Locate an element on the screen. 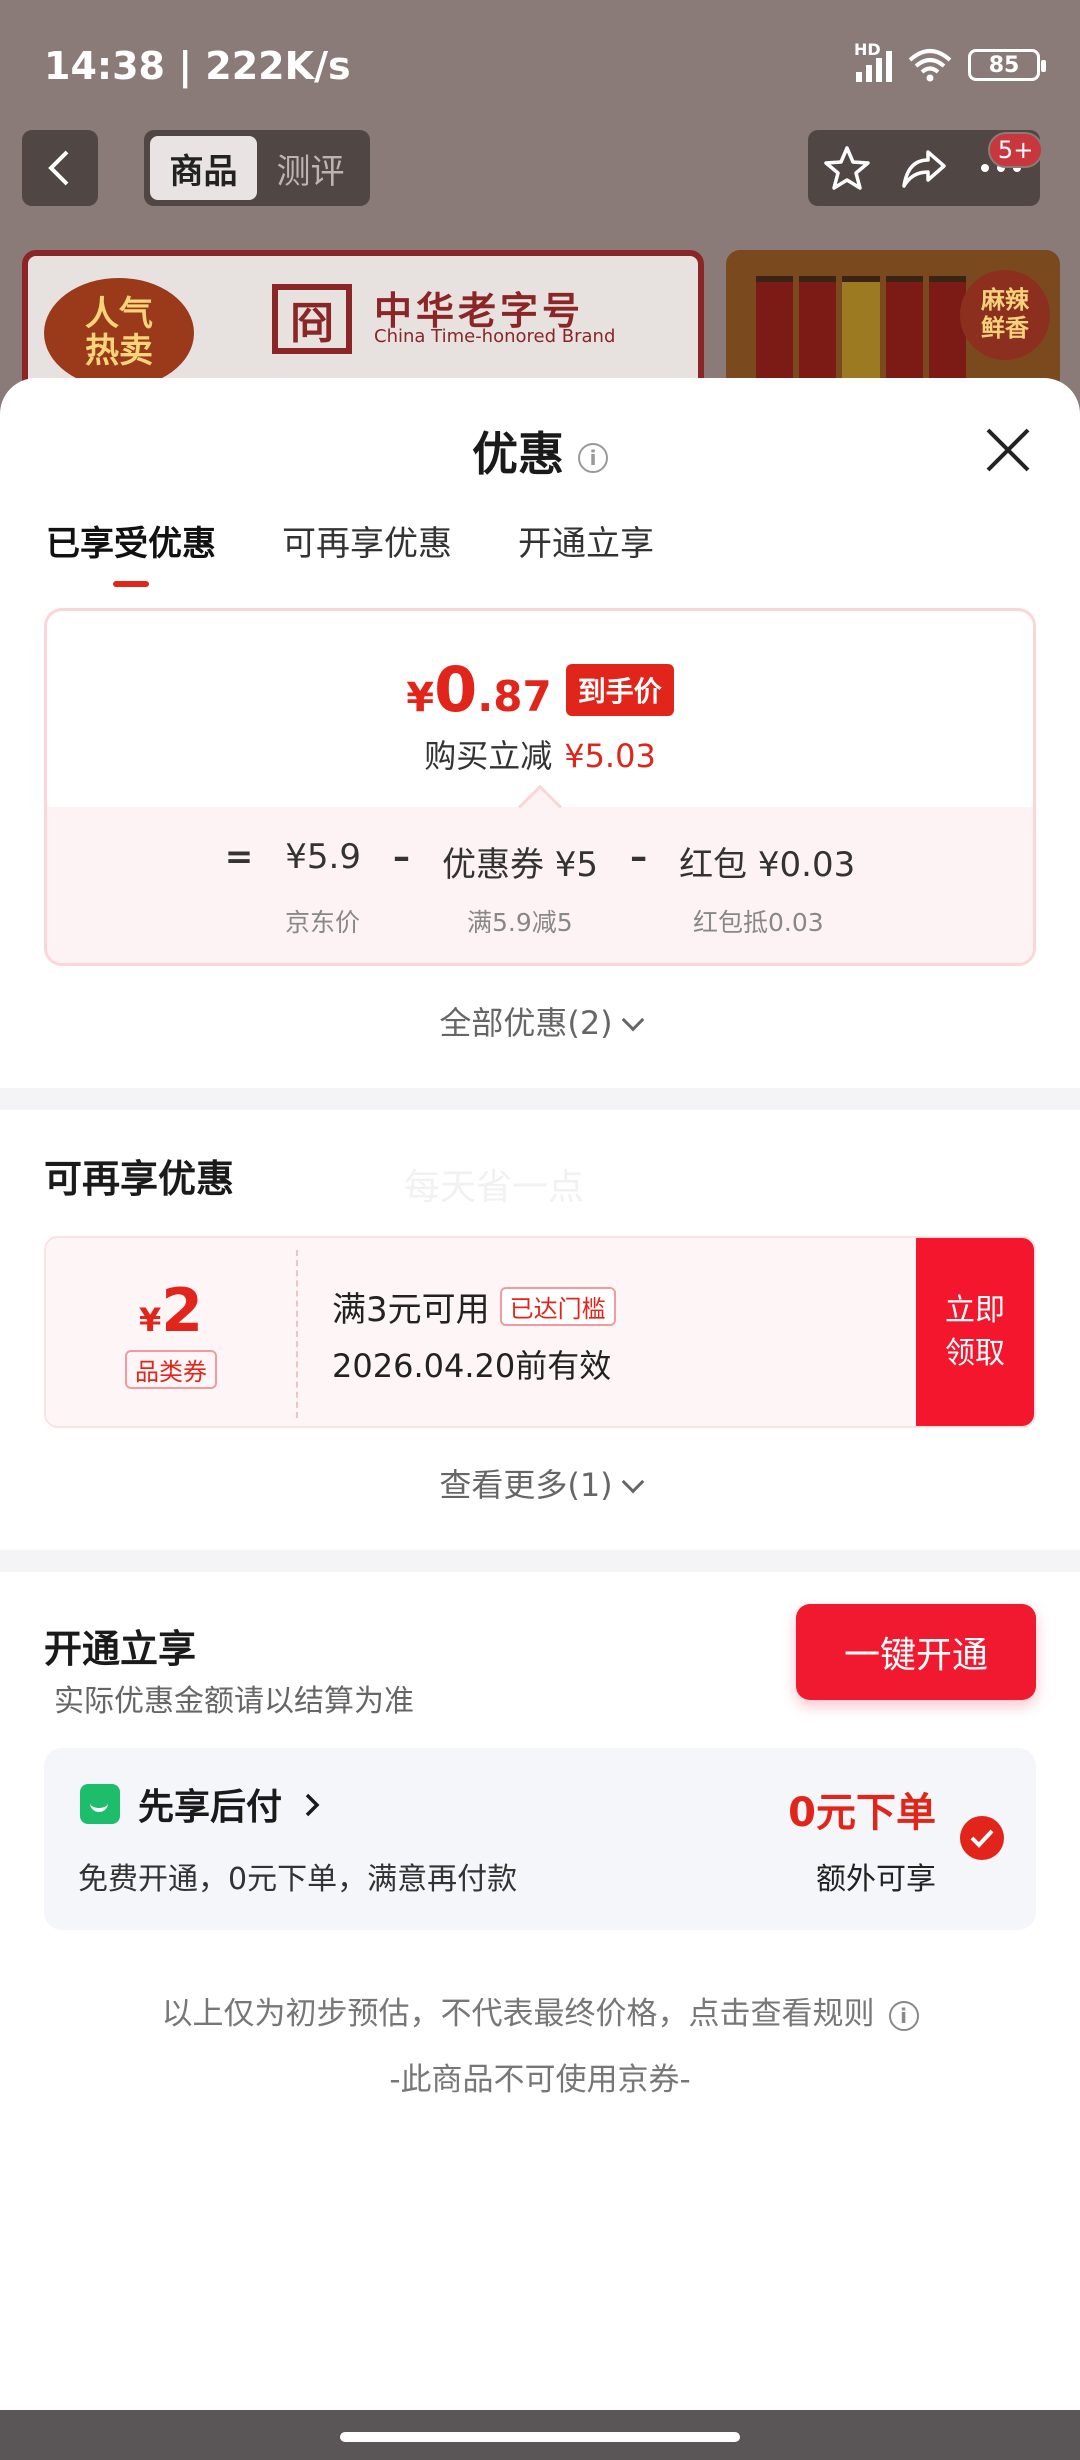 The height and width of the screenshot is (2460, 1080). coupon-amount: 2 is located at coordinates (182, 1310).